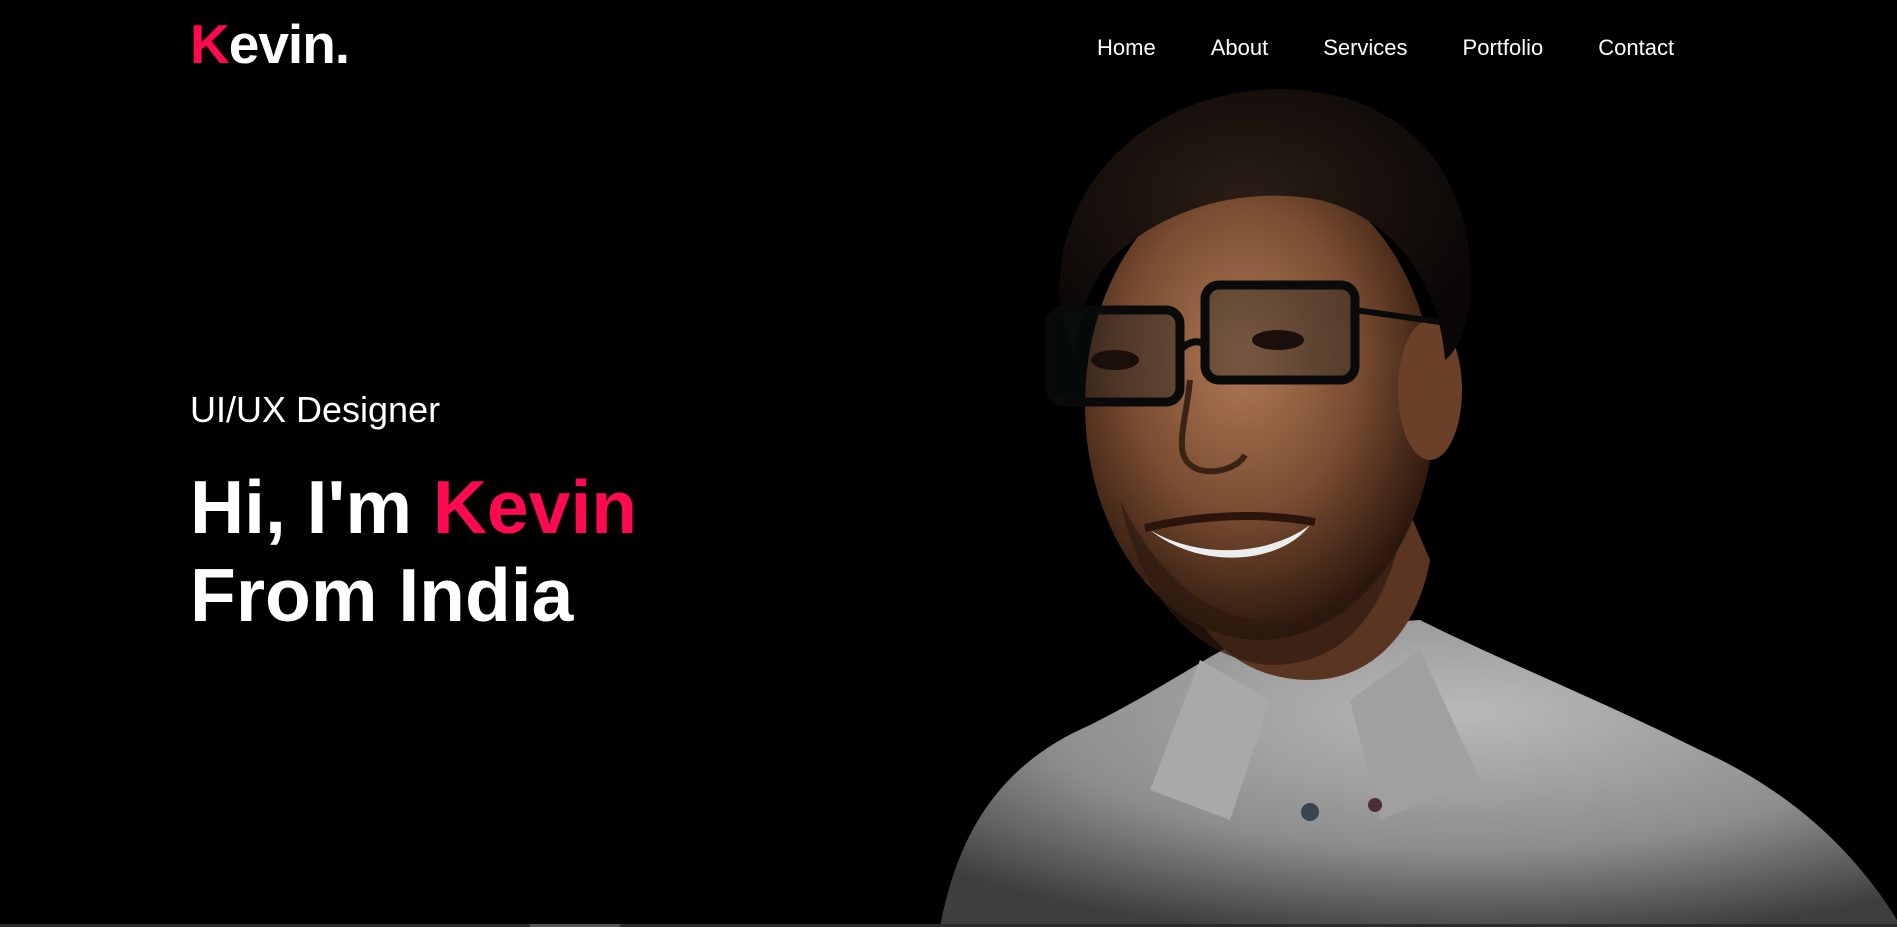 Image resolution: width=1897 pixels, height=927 pixels. I want to click on brand-logo: Kevin., so click(270, 44).